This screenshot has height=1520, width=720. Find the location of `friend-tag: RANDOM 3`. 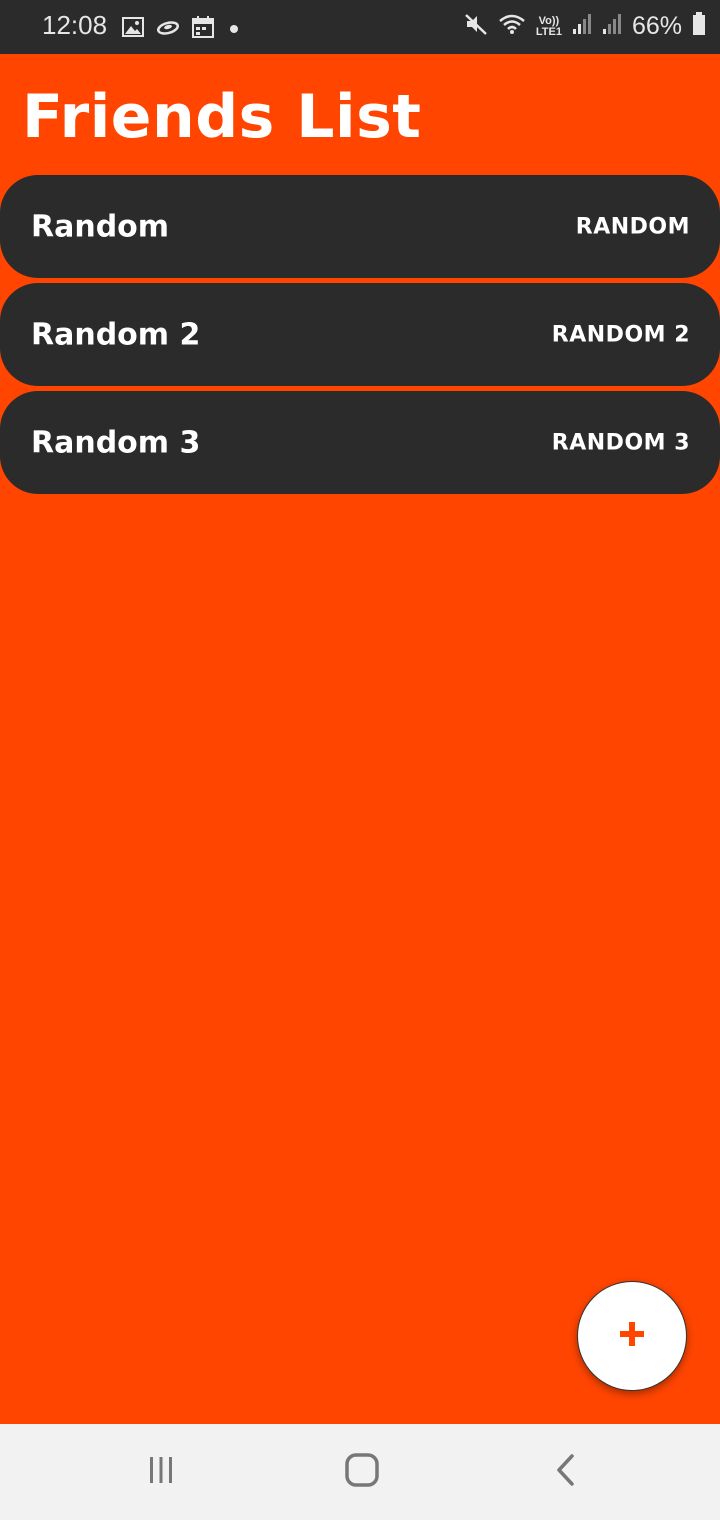

friend-tag: RANDOM 3 is located at coordinates (620, 442).